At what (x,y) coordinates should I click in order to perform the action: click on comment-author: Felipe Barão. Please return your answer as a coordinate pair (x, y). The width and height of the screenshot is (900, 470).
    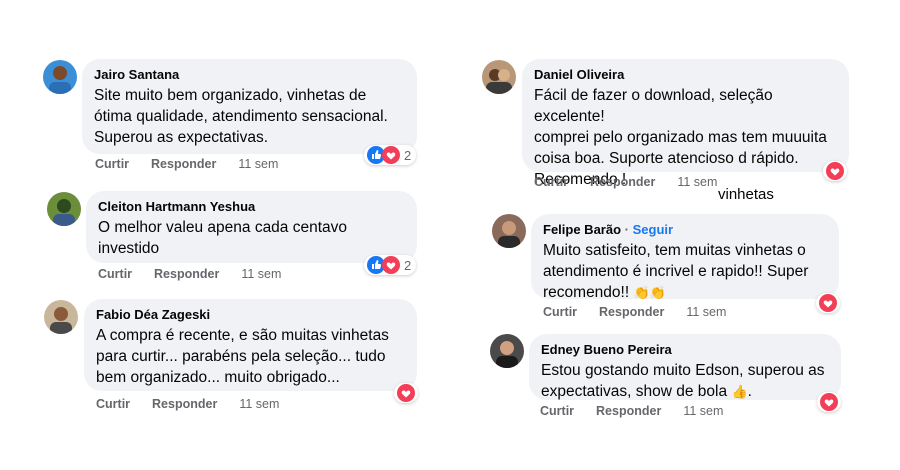
    Looking at the image, I should click on (582, 229).